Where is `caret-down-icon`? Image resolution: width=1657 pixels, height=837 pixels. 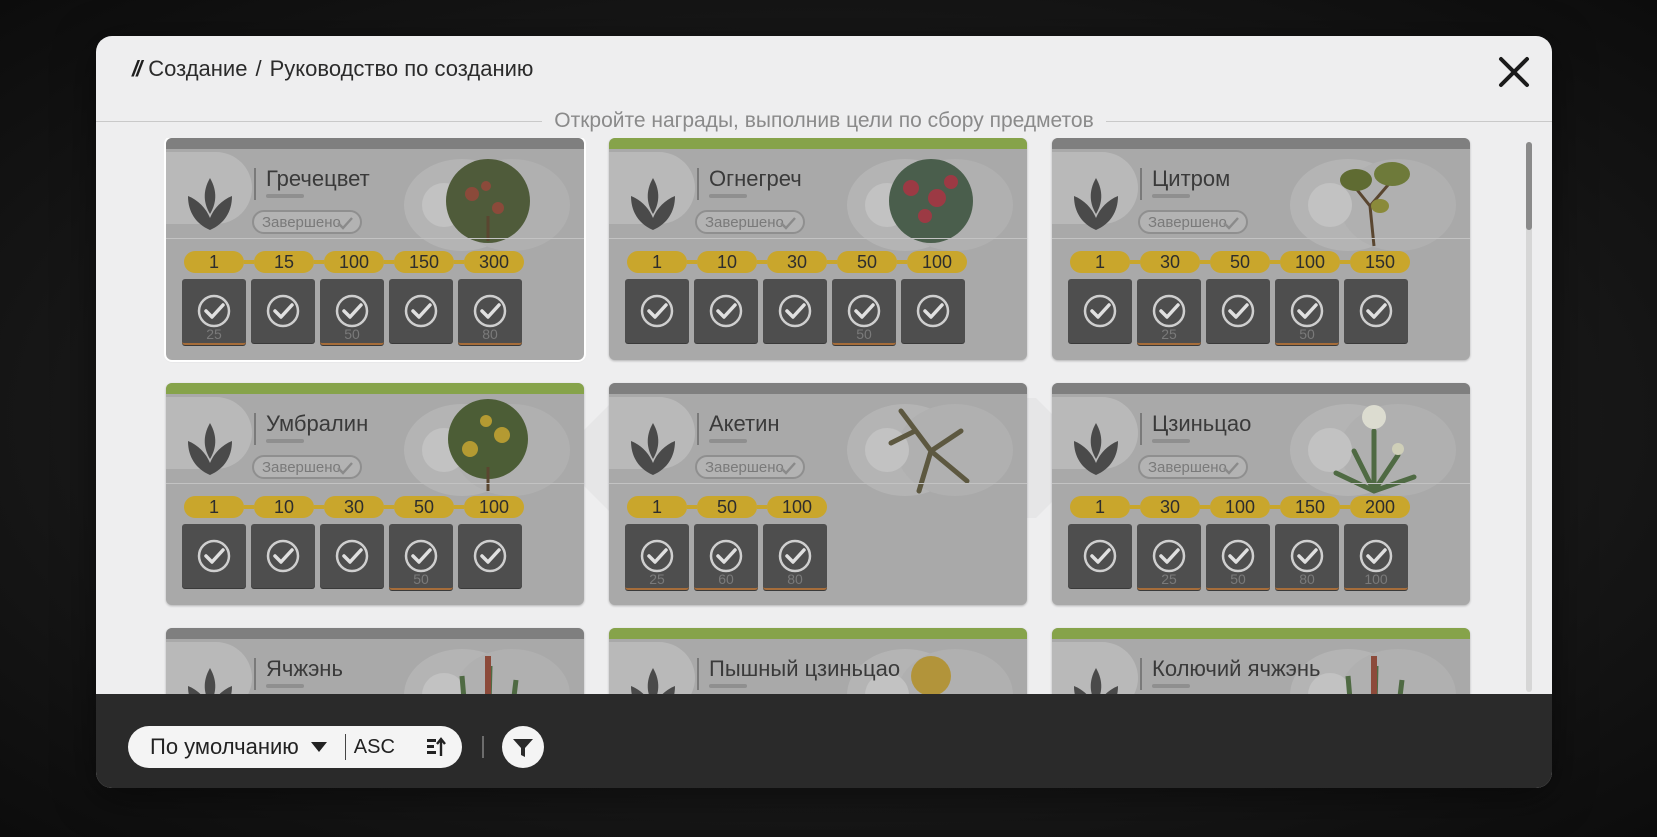
caret-down-icon is located at coordinates (318, 747).